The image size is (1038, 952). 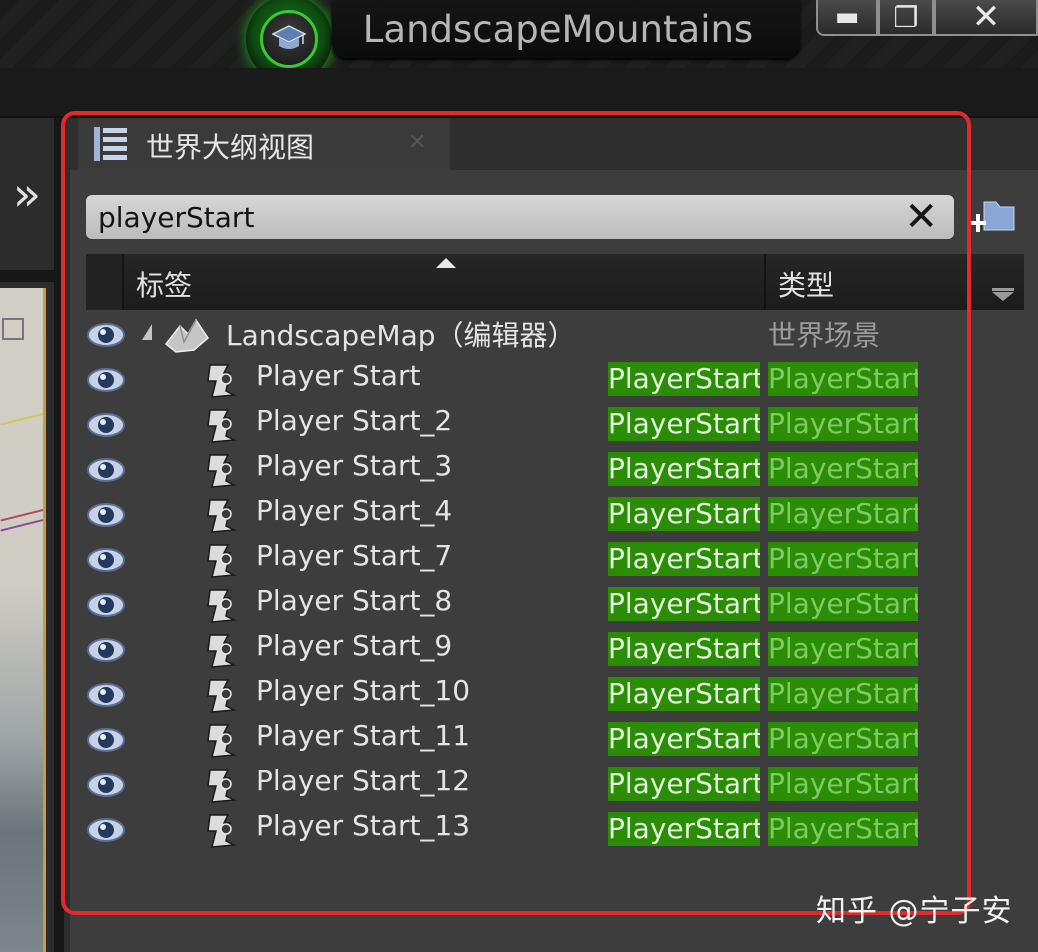 What do you see at coordinates (536, 514) in the screenshot?
I see `tree-row-player-start: Player Start_4 PlayerStart PlayerStart` at bounding box center [536, 514].